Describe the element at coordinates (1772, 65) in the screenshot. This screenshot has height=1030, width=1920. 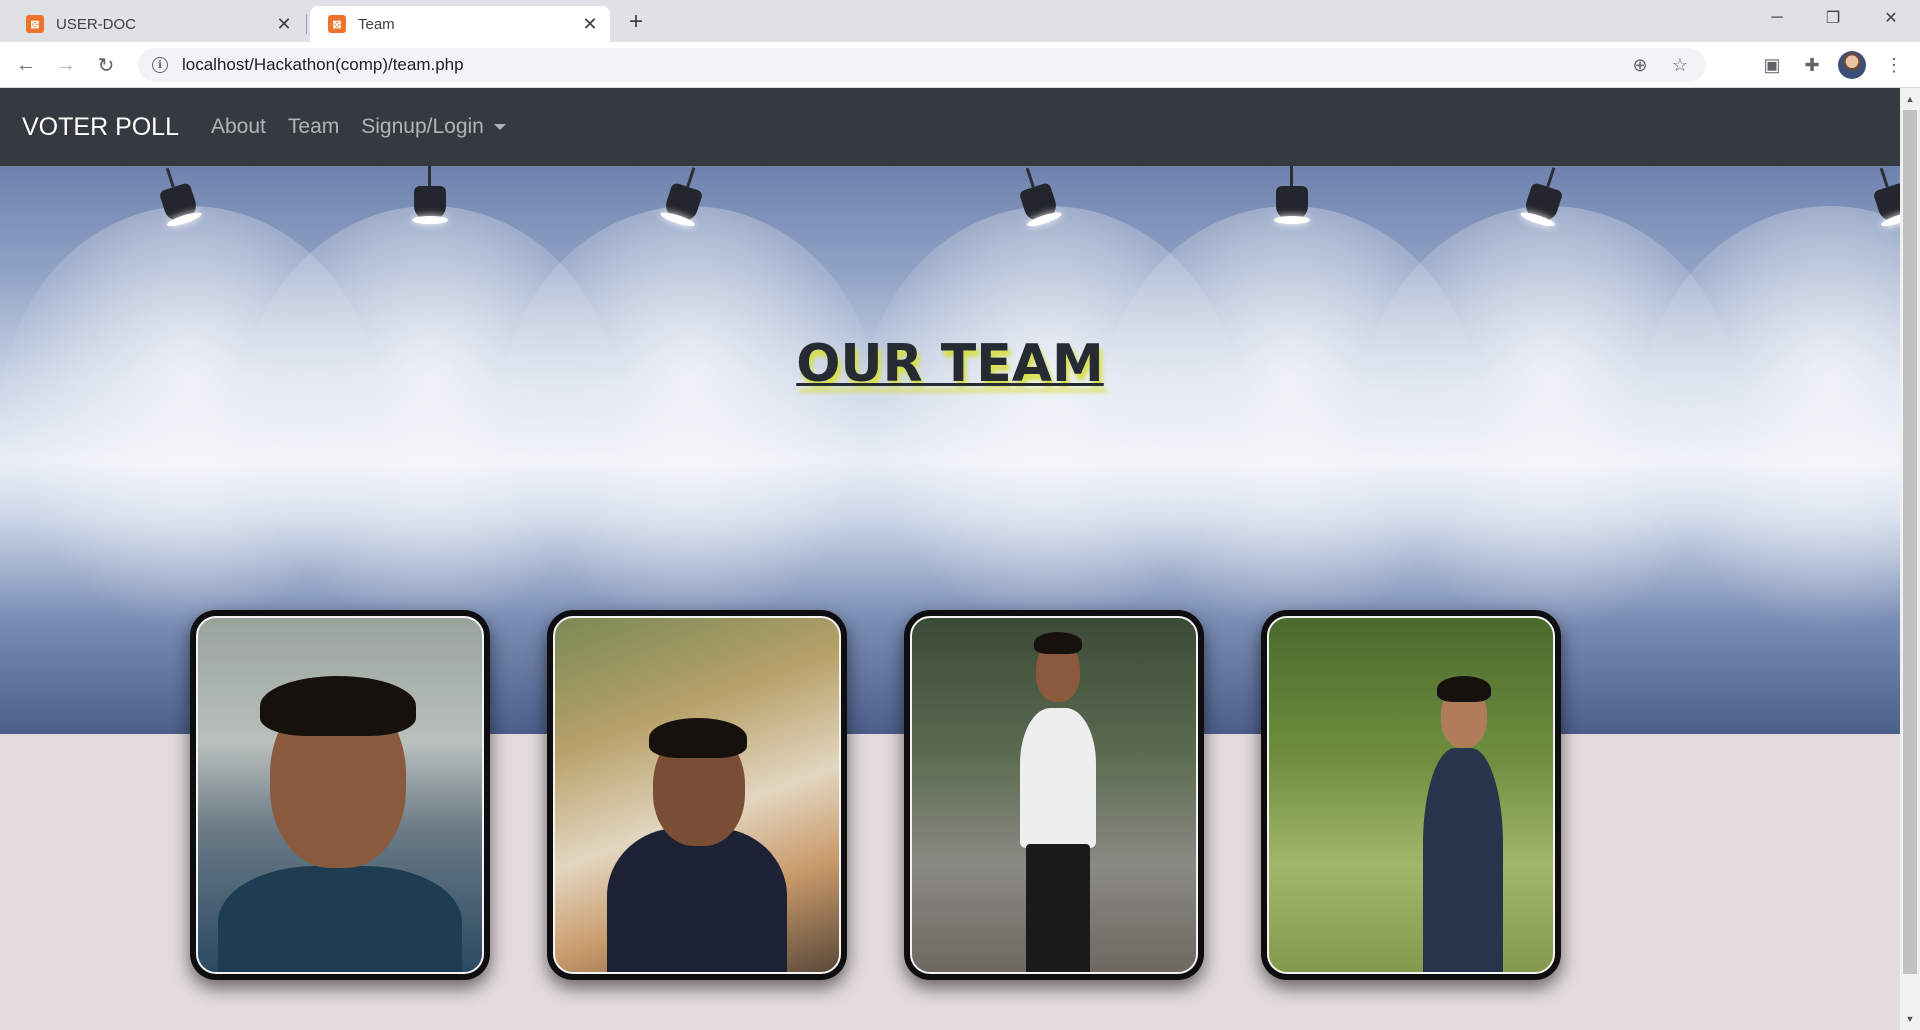
I see `extension-icon: ▣` at that location.